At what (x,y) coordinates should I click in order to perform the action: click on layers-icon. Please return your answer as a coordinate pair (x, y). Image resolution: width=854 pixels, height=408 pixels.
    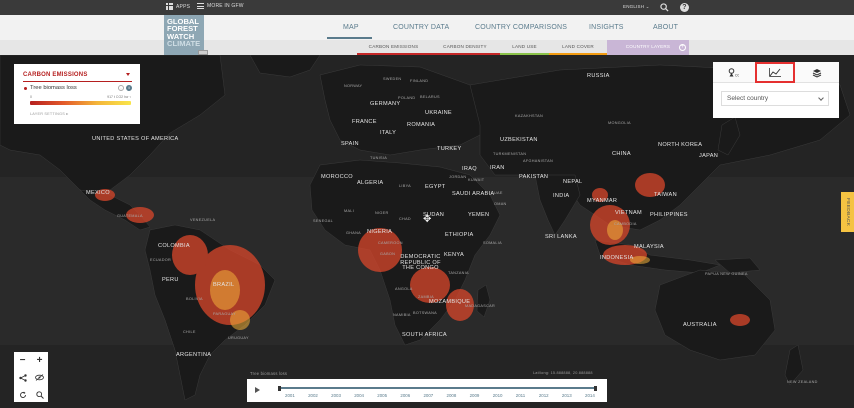
    Looking at the image, I should click on (817, 73).